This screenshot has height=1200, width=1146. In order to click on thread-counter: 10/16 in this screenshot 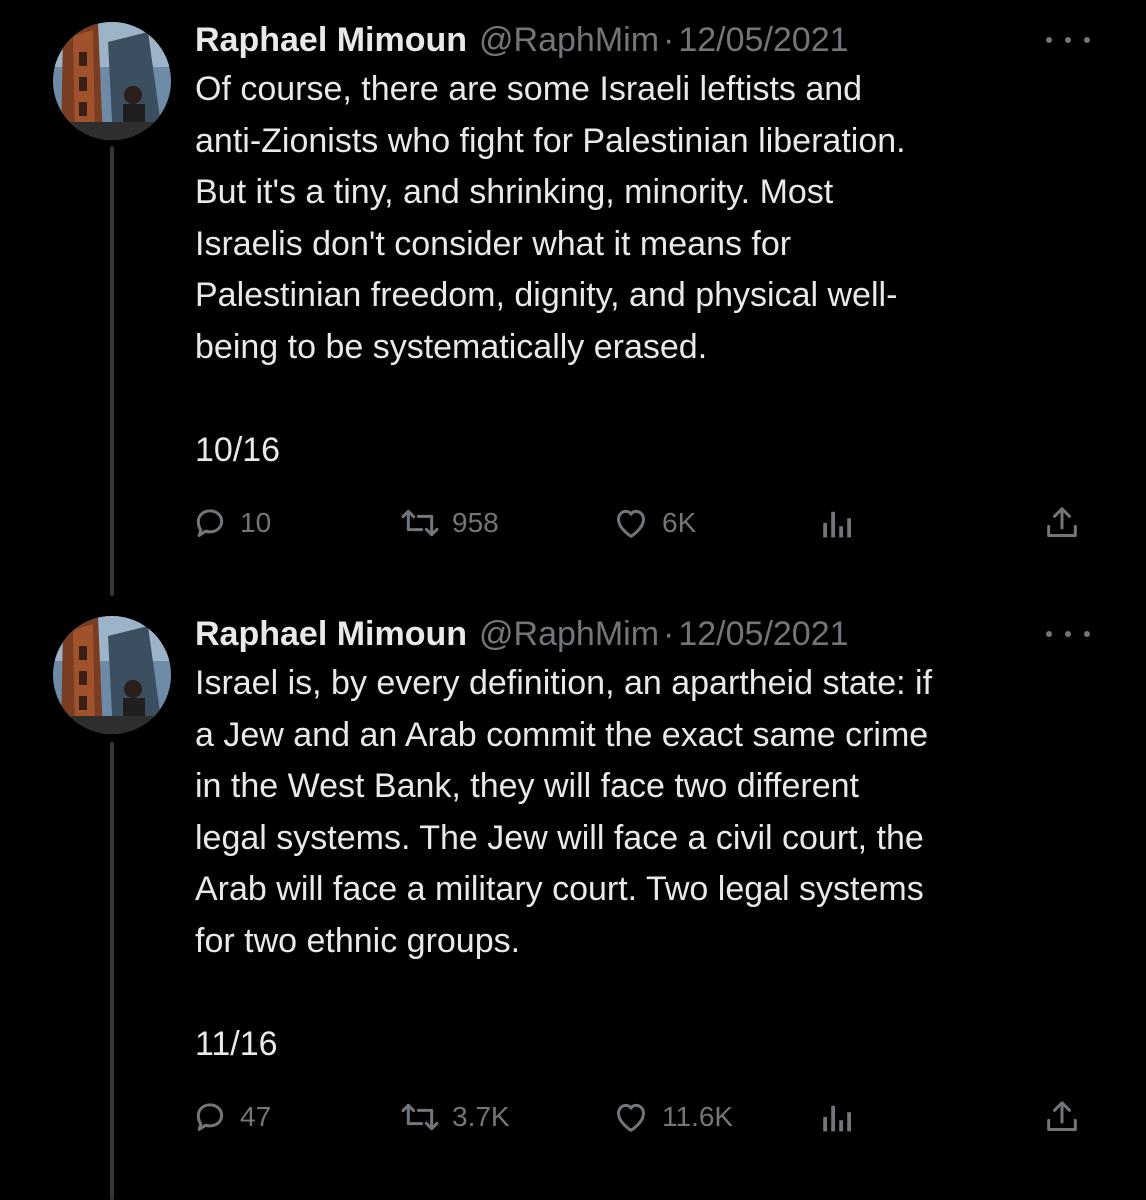, I will do `click(238, 449)`.